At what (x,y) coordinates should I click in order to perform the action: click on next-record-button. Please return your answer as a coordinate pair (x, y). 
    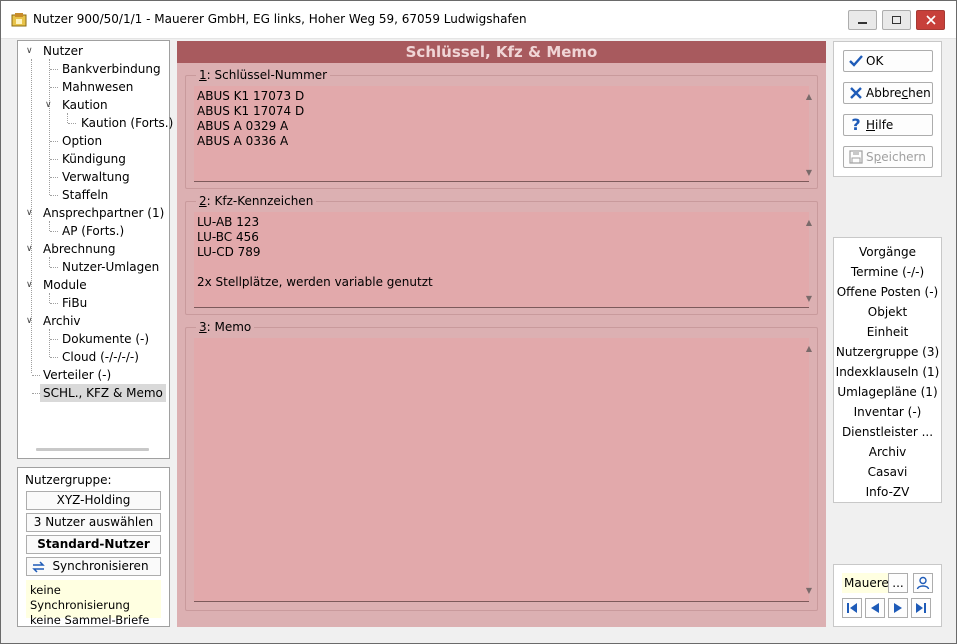
    Looking at the image, I should click on (898, 608).